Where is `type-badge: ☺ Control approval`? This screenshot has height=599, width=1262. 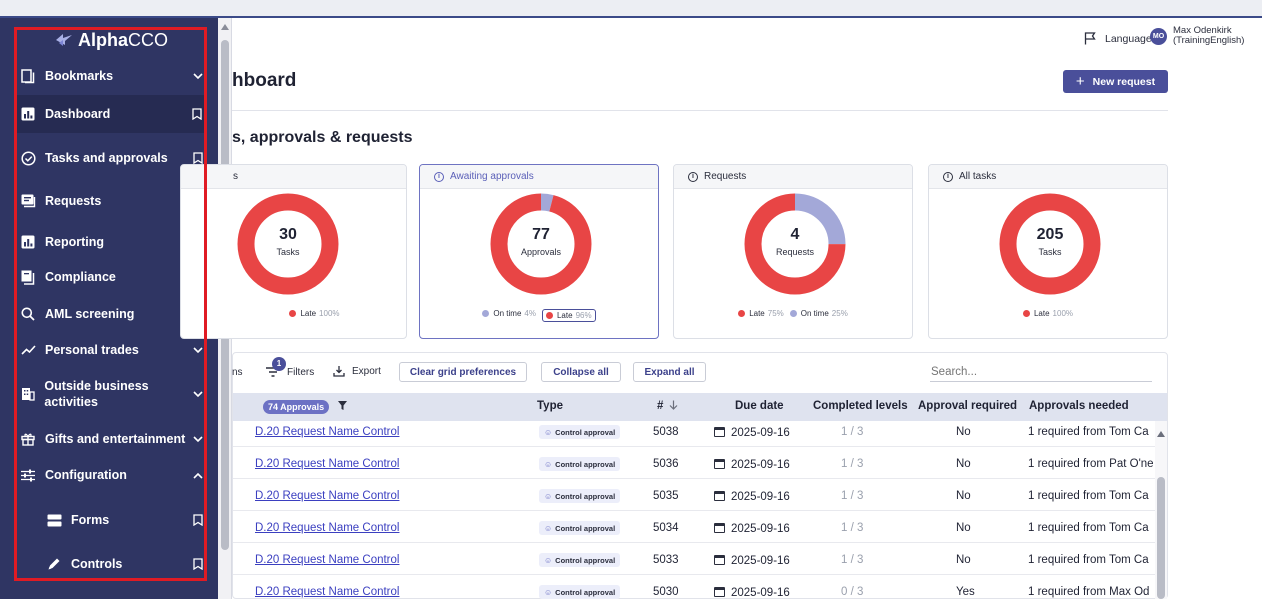
type-badge: ☺ Control approval is located at coordinates (580, 432).